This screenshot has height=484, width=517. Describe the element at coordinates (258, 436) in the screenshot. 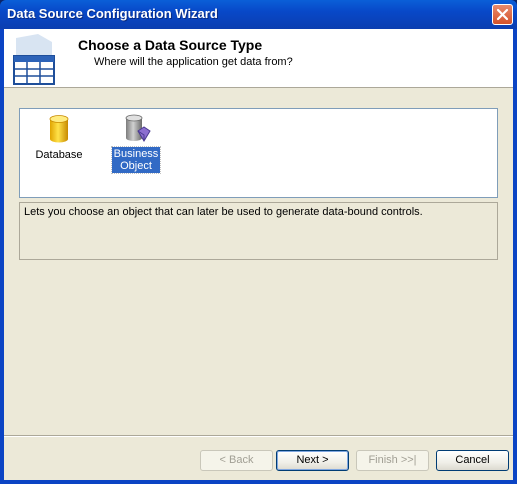

I see `footer-divider` at that location.